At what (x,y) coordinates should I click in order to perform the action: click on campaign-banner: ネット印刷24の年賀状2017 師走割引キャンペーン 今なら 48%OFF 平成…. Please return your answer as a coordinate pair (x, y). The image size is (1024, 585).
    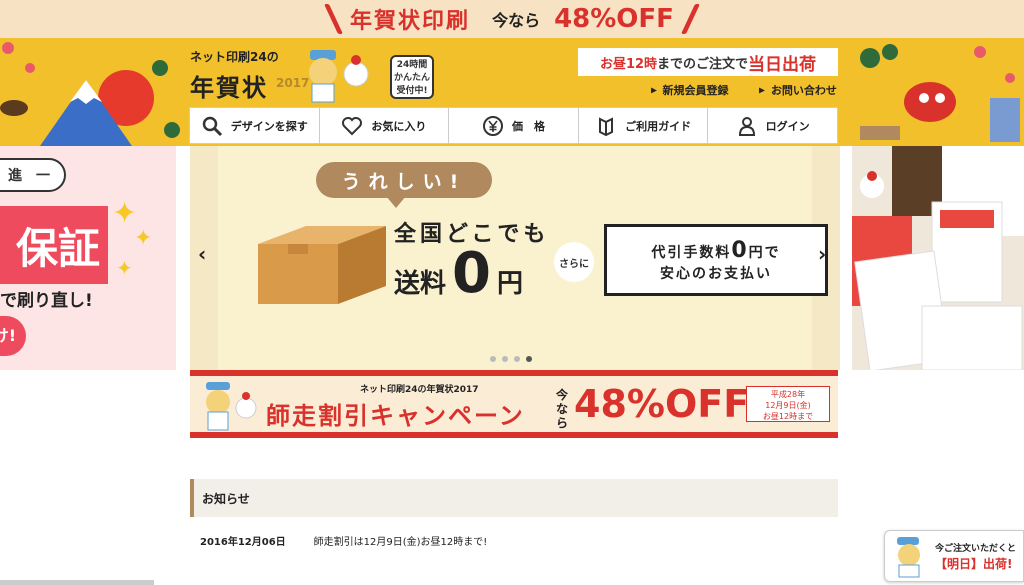
    Looking at the image, I should click on (514, 404).